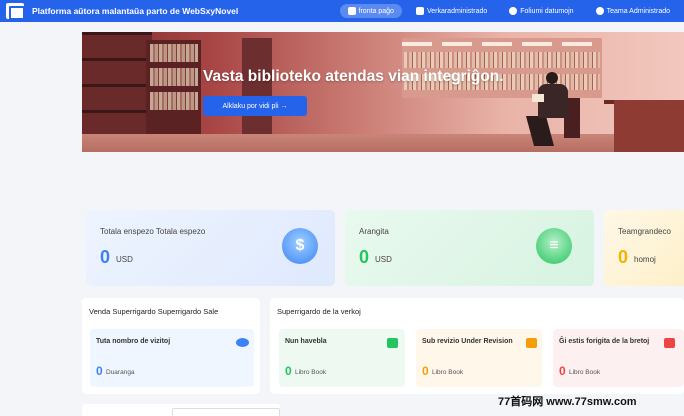  Describe the element at coordinates (226, 412) in the screenshot. I see `filter-input` at that location.